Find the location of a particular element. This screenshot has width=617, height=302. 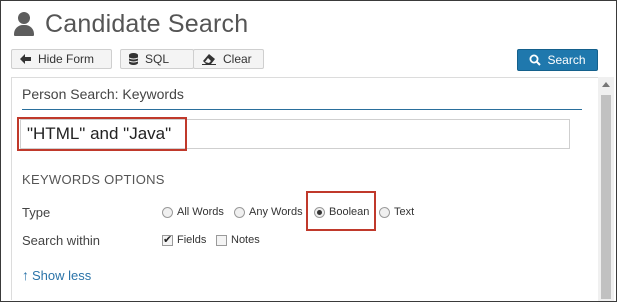

person-icon is located at coordinates (24, 24).